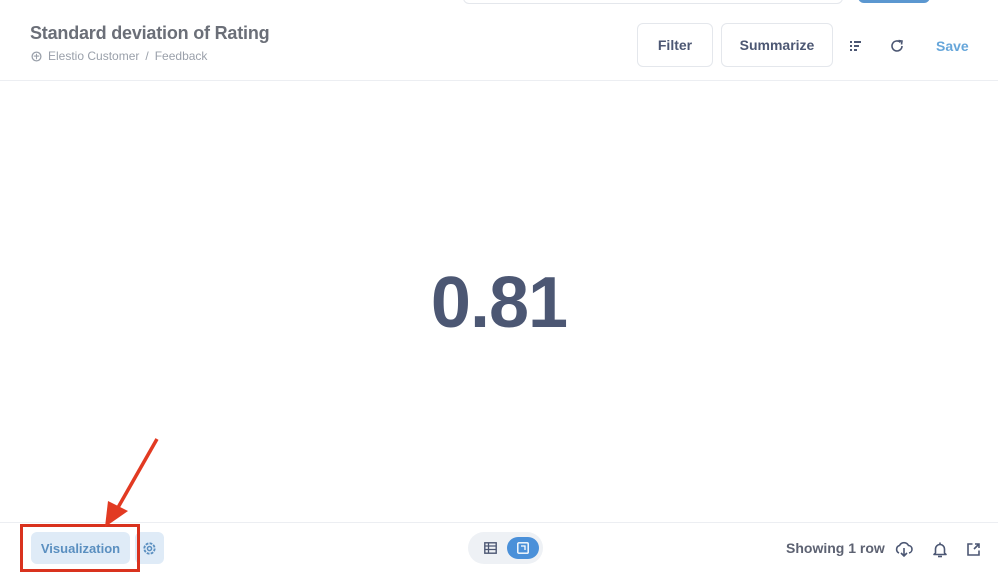 This screenshot has width=998, height=574. What do you see at coordinates (80, 548) in the screenshot?
I see `annotation-highlight-box` at bounding box center [80, 548].